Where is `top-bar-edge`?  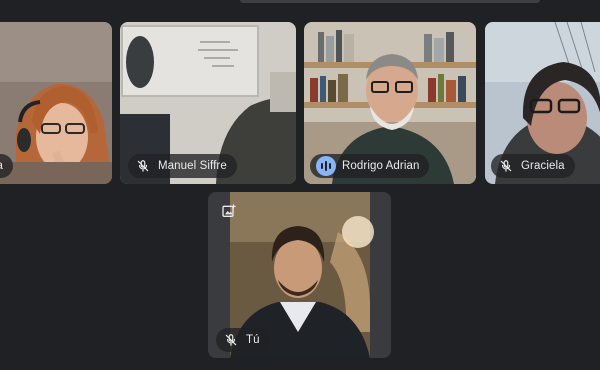 top-bar-edge is located at coordinates (390, 1).